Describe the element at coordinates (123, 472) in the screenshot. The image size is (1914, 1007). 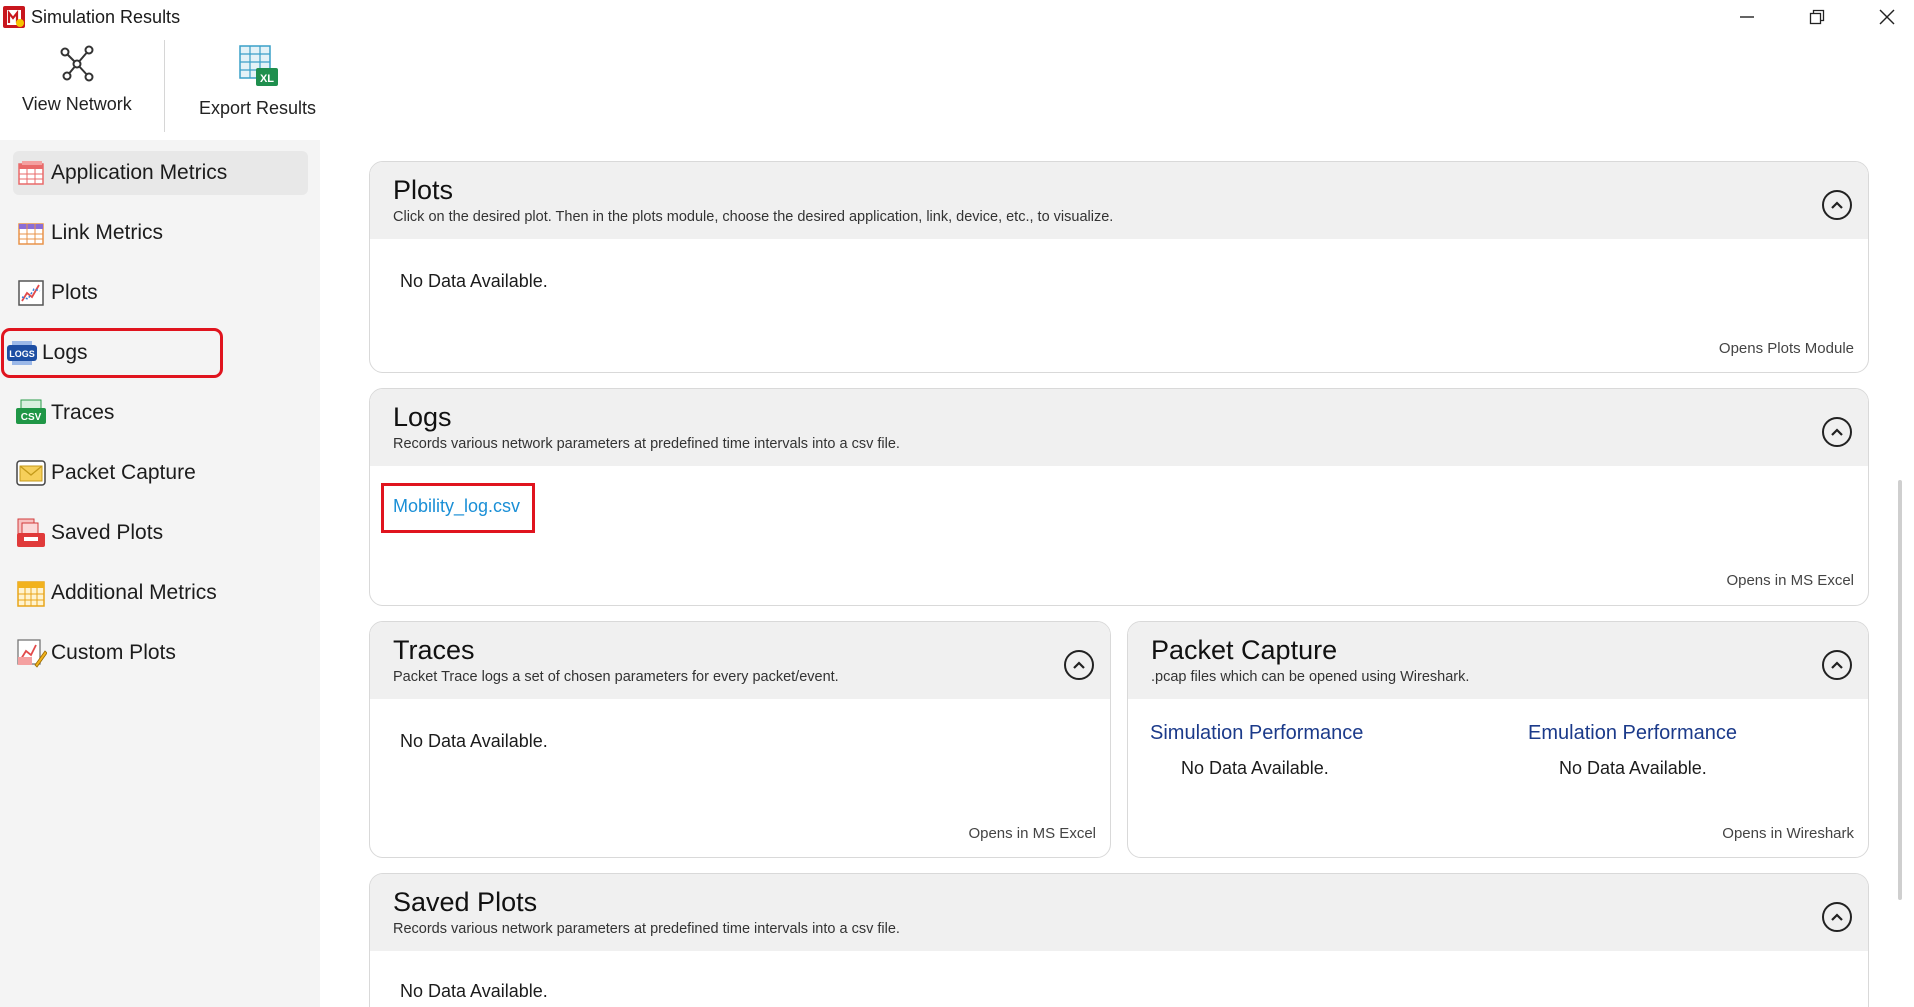
I see `sidebar-item-label: Packet Capture` at that location.